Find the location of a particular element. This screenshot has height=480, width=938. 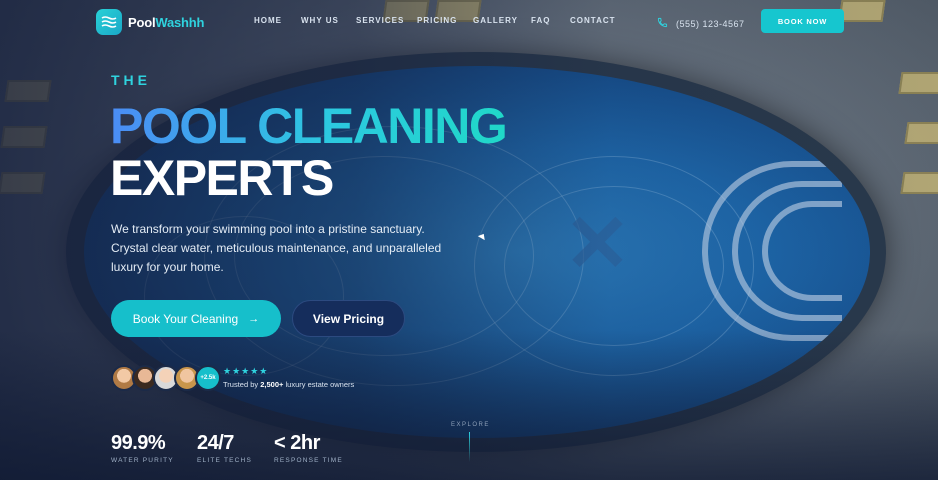

stat-label: ELITE TECHS is located at coordinates (224, 460).